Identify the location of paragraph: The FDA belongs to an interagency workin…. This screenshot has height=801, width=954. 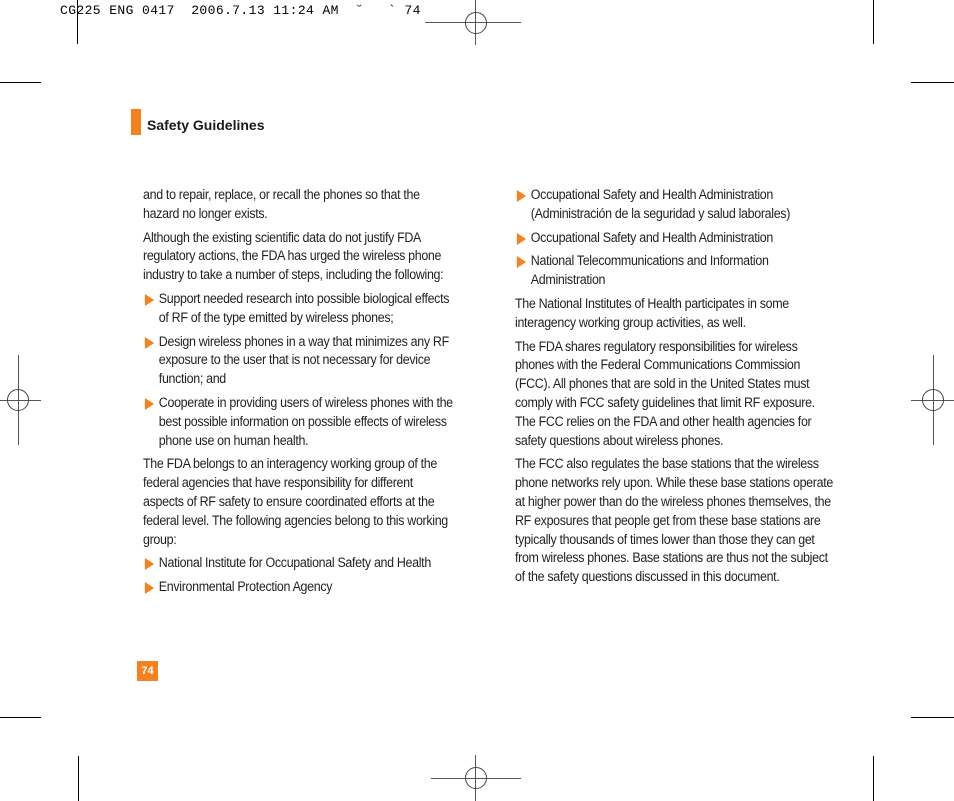
(295, 501).